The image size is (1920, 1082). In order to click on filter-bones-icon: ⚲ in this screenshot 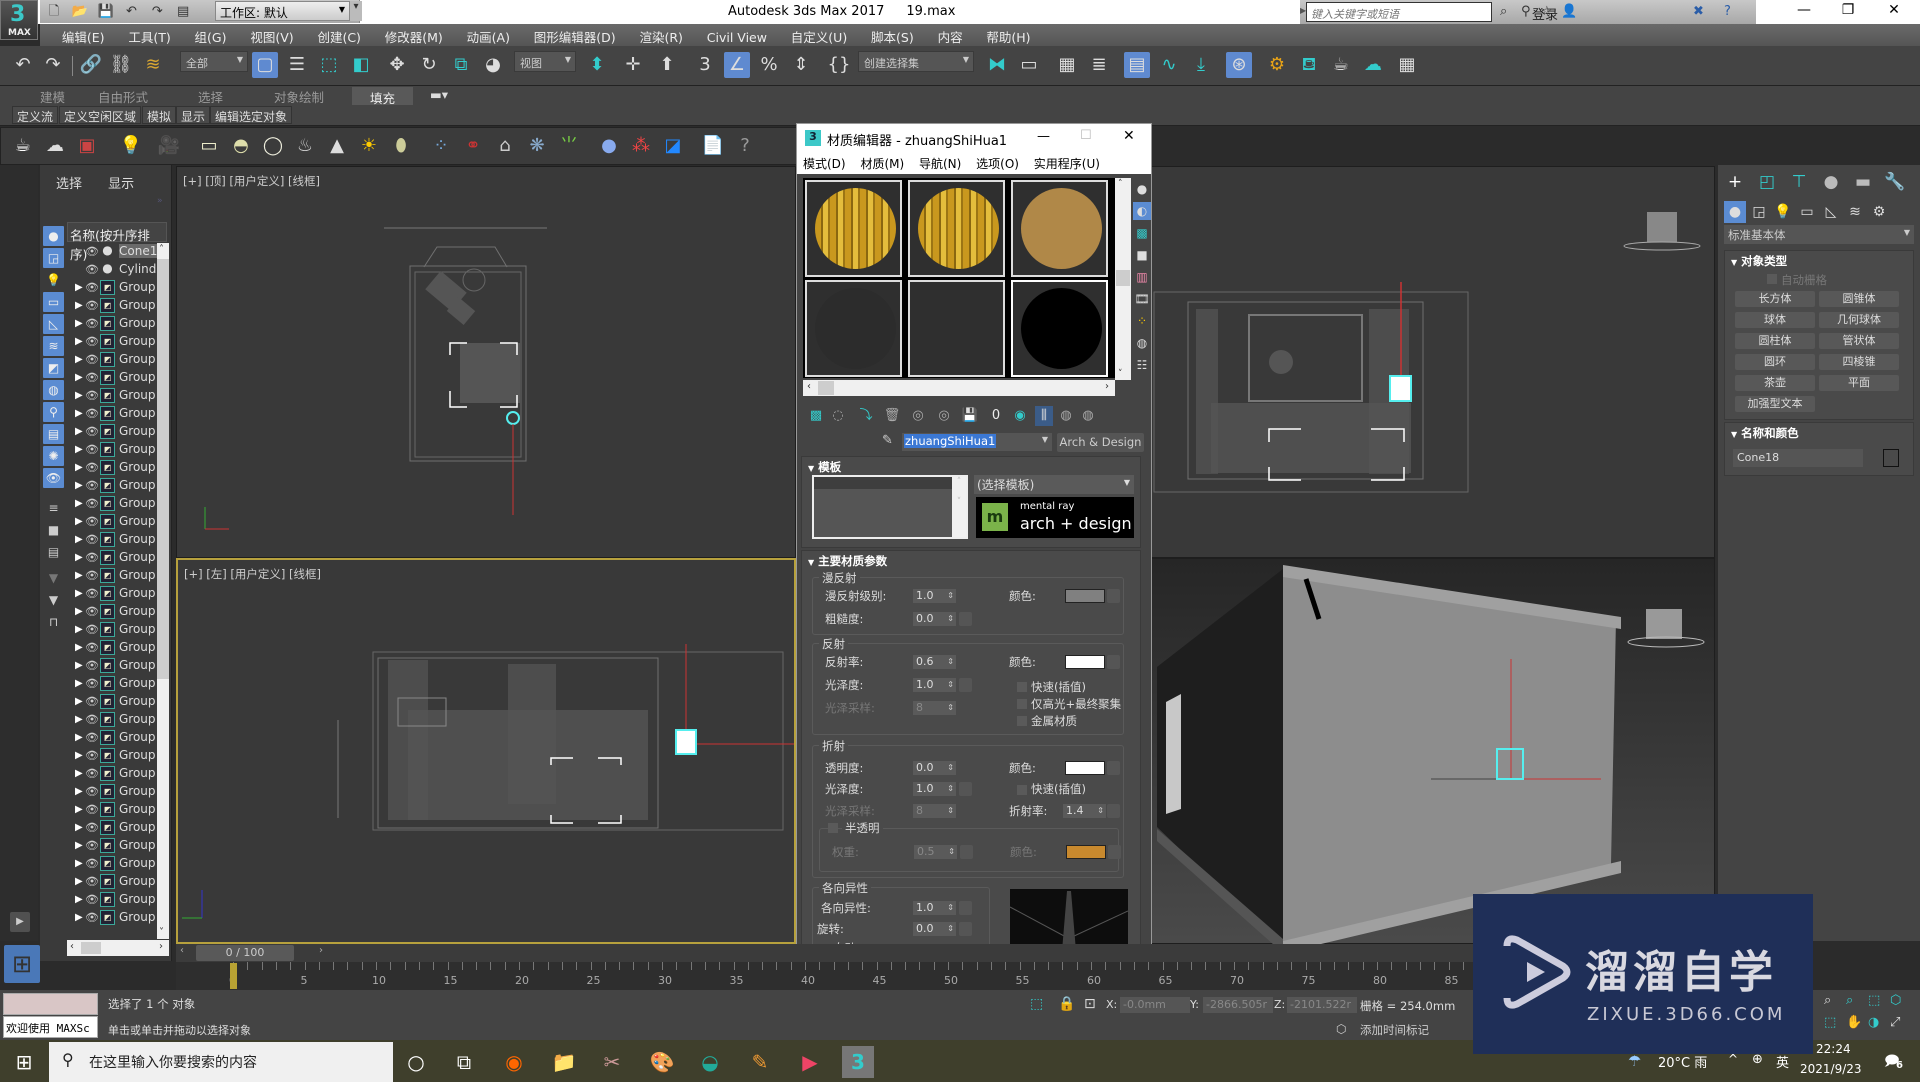, I will do `click(53, 412)`.